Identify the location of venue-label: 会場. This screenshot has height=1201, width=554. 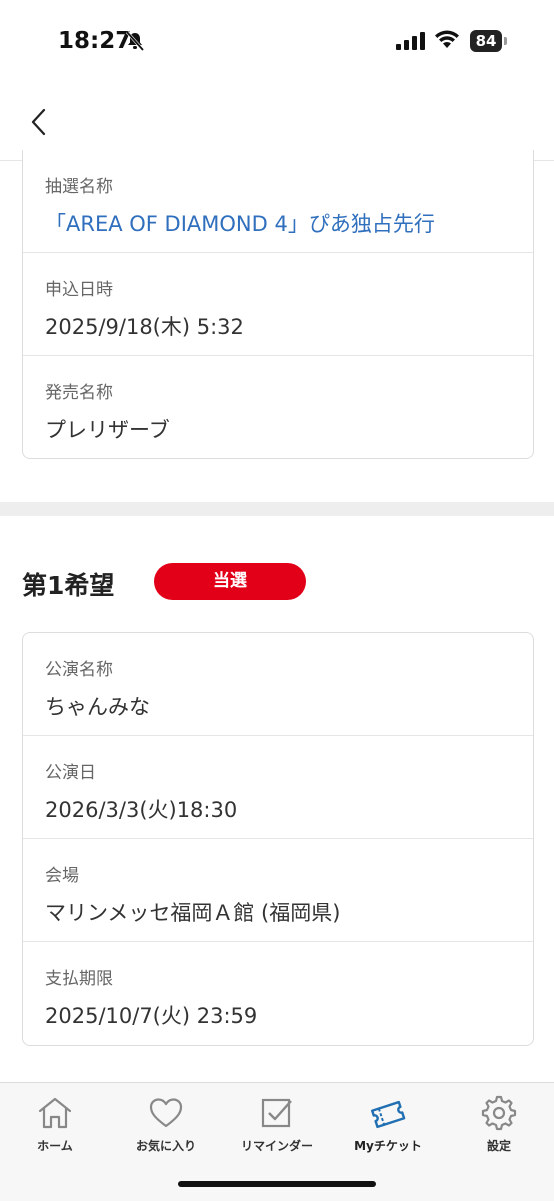
(62, 876).